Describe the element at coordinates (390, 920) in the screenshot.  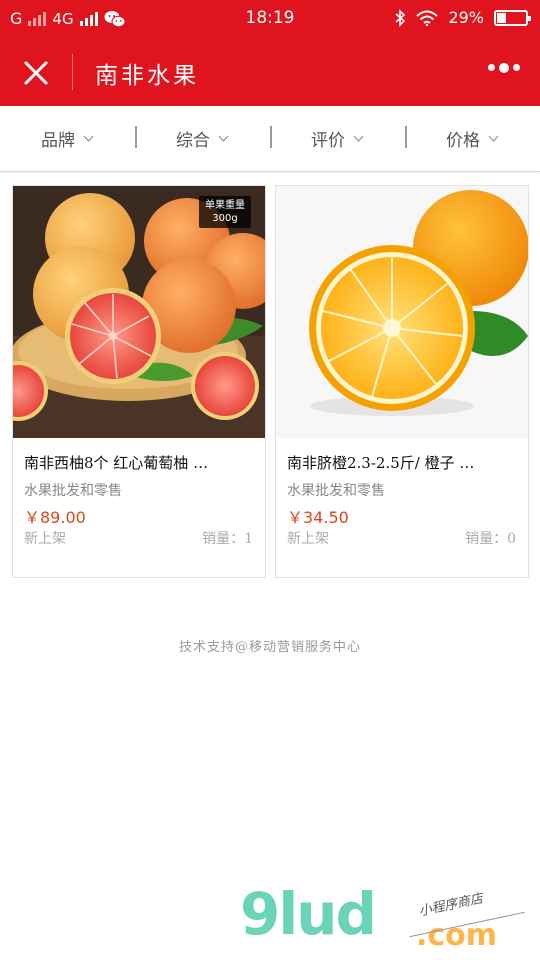
I see `watermark-logo: 9lud .com 小程序商店` at that location.